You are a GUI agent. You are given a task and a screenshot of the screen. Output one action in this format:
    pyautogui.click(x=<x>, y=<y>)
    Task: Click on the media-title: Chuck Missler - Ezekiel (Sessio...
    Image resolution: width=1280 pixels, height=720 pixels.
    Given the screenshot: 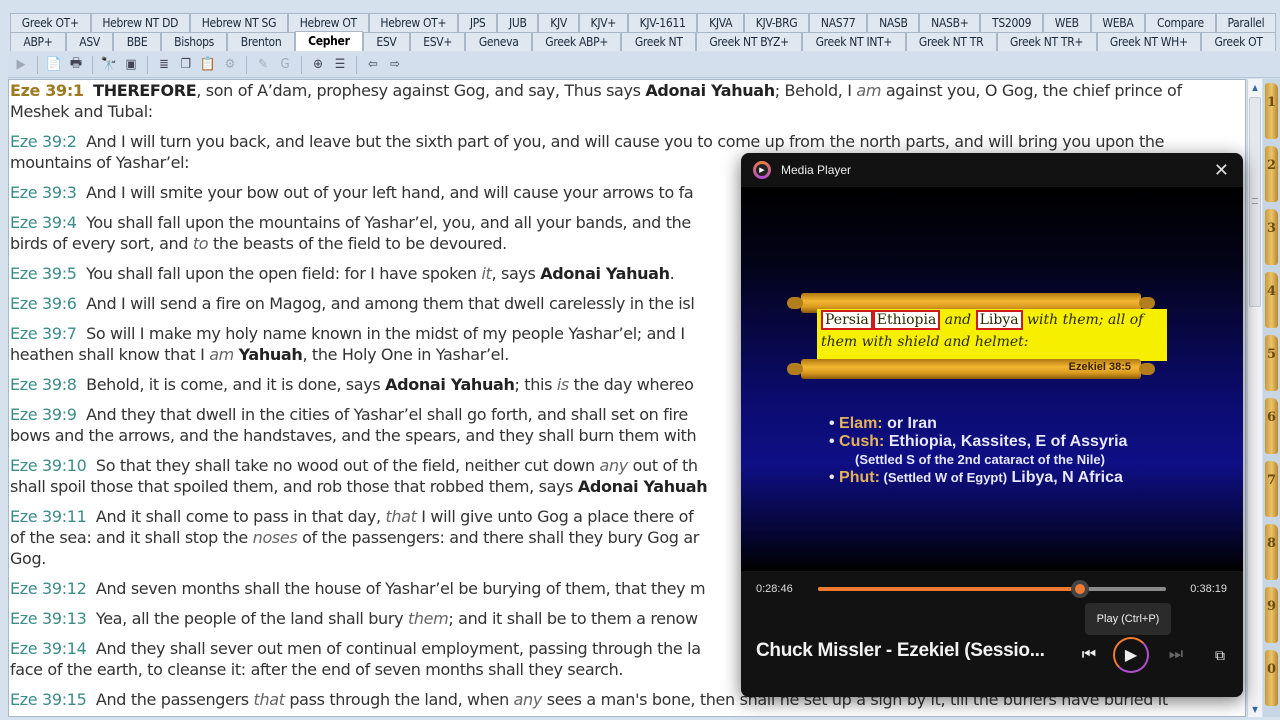 What is the action you would take?
    pyautogui.click(x=900, y=650)
    